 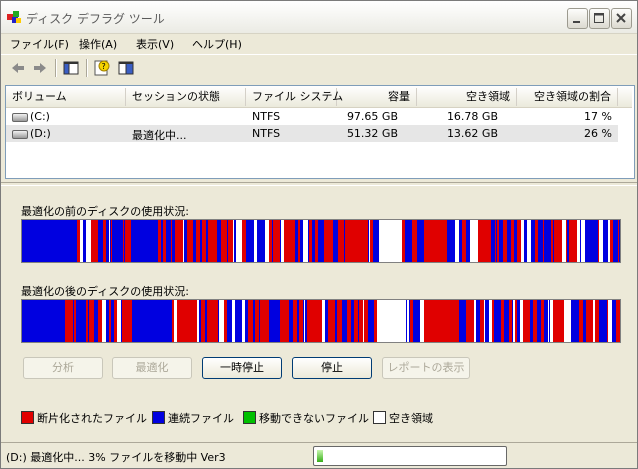 I want to click on legend-swatch-unmovable, so click(x=249, y=417).